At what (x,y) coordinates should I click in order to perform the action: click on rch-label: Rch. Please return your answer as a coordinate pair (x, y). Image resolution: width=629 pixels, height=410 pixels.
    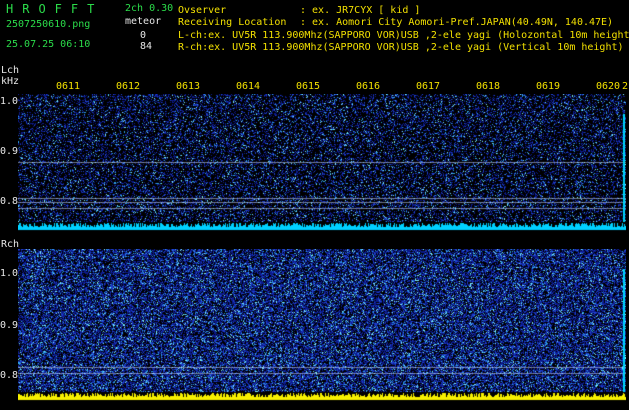
    Looking at the image, I should click on (10, 244).